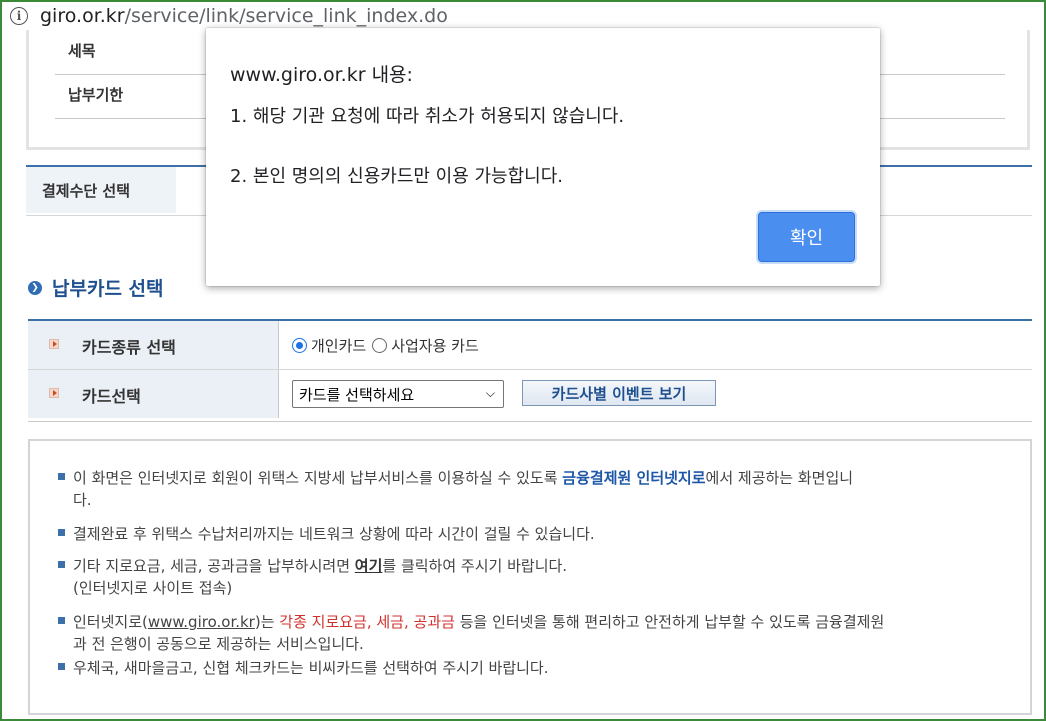  What do you see at coordinates (299, 345) in the screenshot?
I see `radio-personal-card` at bounding box center [299, 345].